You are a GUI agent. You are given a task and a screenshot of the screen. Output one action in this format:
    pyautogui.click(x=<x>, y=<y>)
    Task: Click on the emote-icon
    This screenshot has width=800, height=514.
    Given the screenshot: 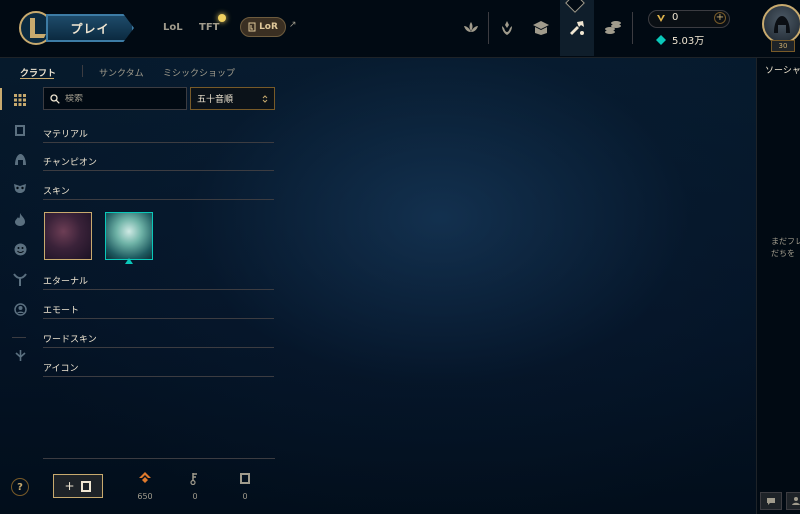 What is the action you would take?
    pyautogui.click(x=20, y=249)
    